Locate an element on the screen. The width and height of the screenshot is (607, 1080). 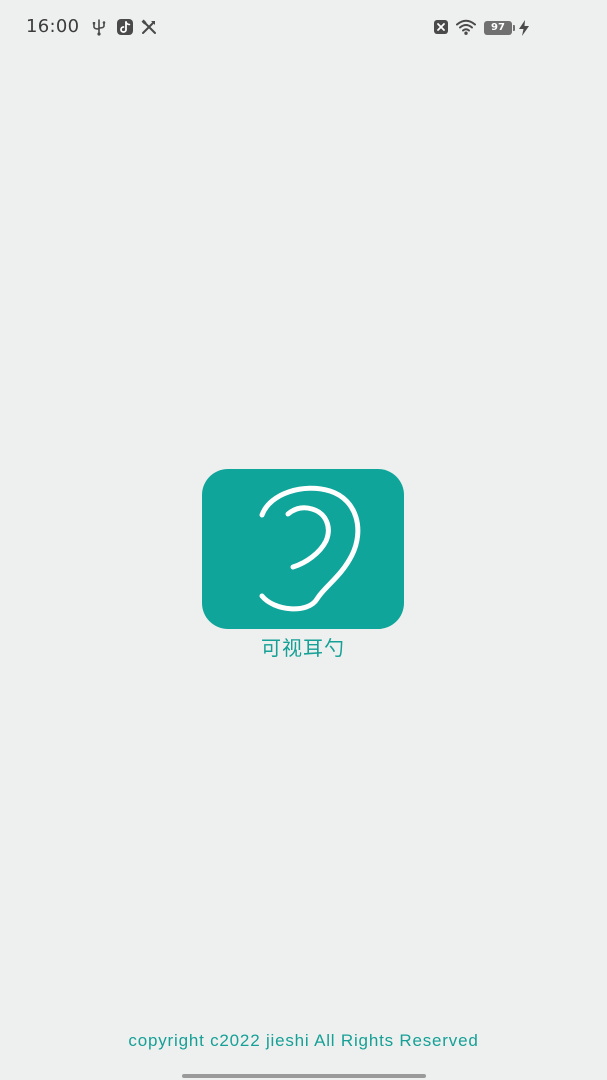
app-logo is located at coordinates (303, 549).